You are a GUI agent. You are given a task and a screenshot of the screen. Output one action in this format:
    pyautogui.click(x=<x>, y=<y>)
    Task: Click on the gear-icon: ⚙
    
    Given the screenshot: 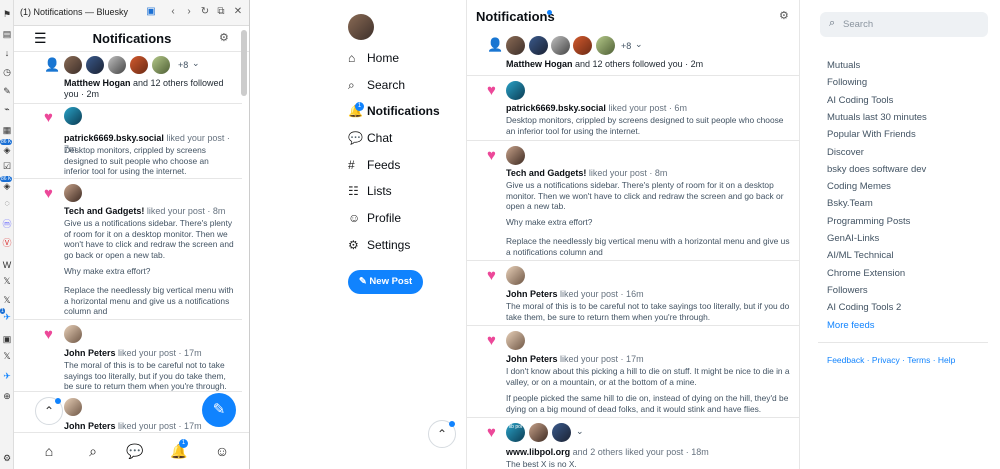 What is the action you would take?
    pyautogui.click(x=7, y=458)
    